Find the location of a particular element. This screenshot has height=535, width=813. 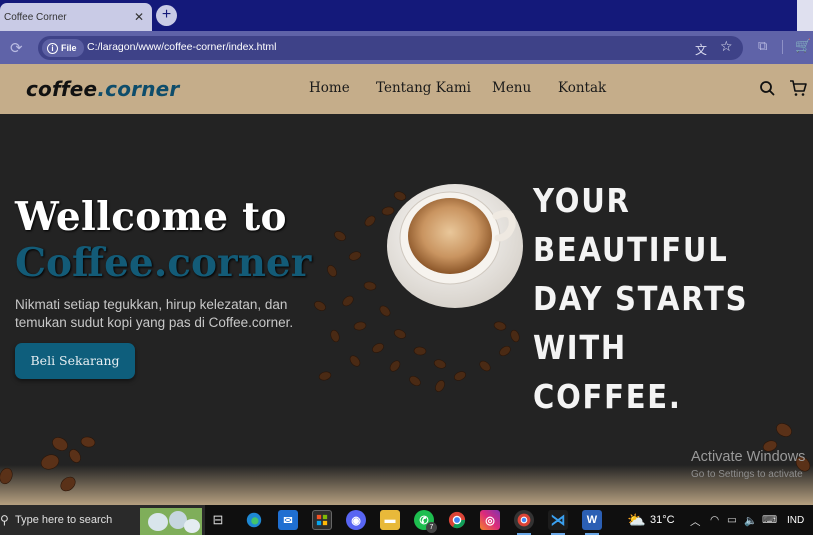

logo-text-corner: corner is located at coordinates (142, 89).